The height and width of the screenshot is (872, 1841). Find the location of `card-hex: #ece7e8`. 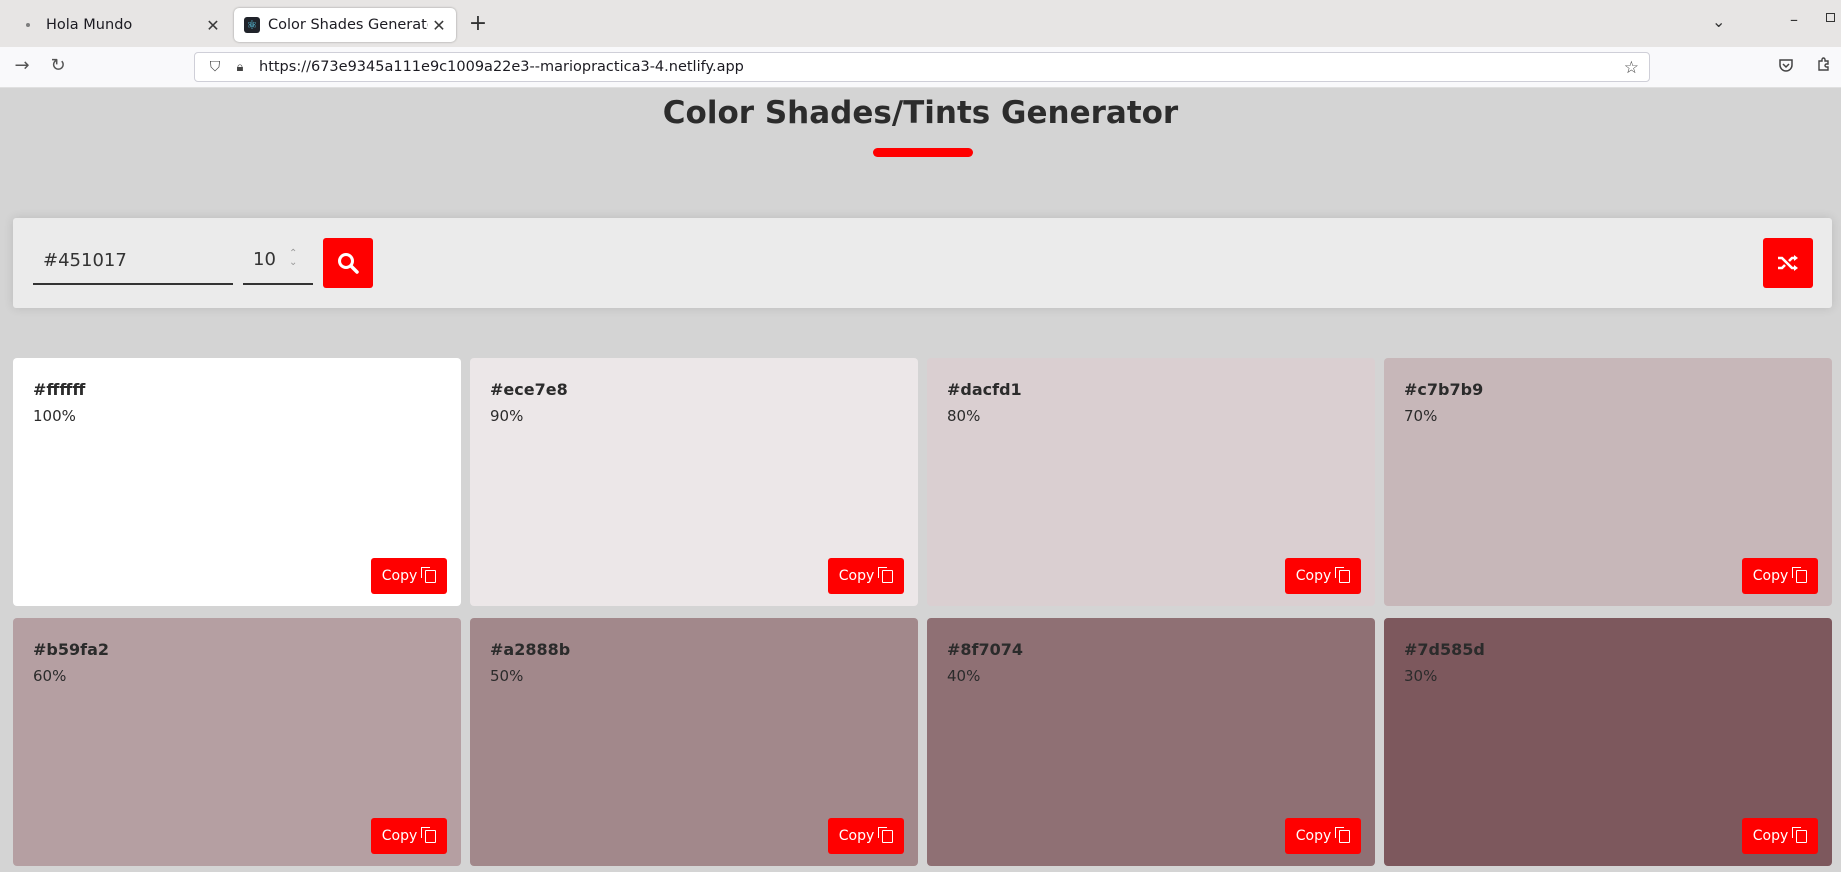

card-hex: #ece7e8 is located at coordinates (529, 389).